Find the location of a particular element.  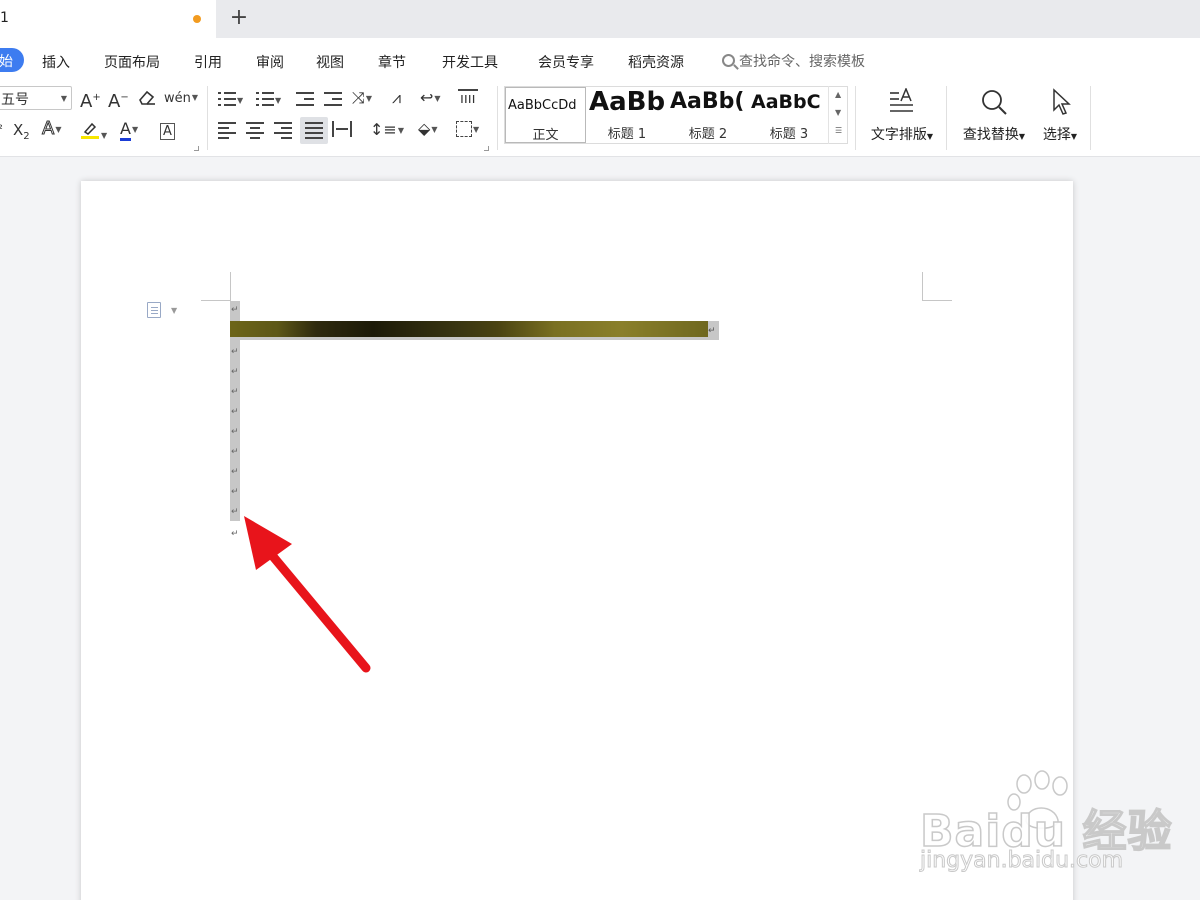

margin-corner-top-right is located at coordinates (937, 300).